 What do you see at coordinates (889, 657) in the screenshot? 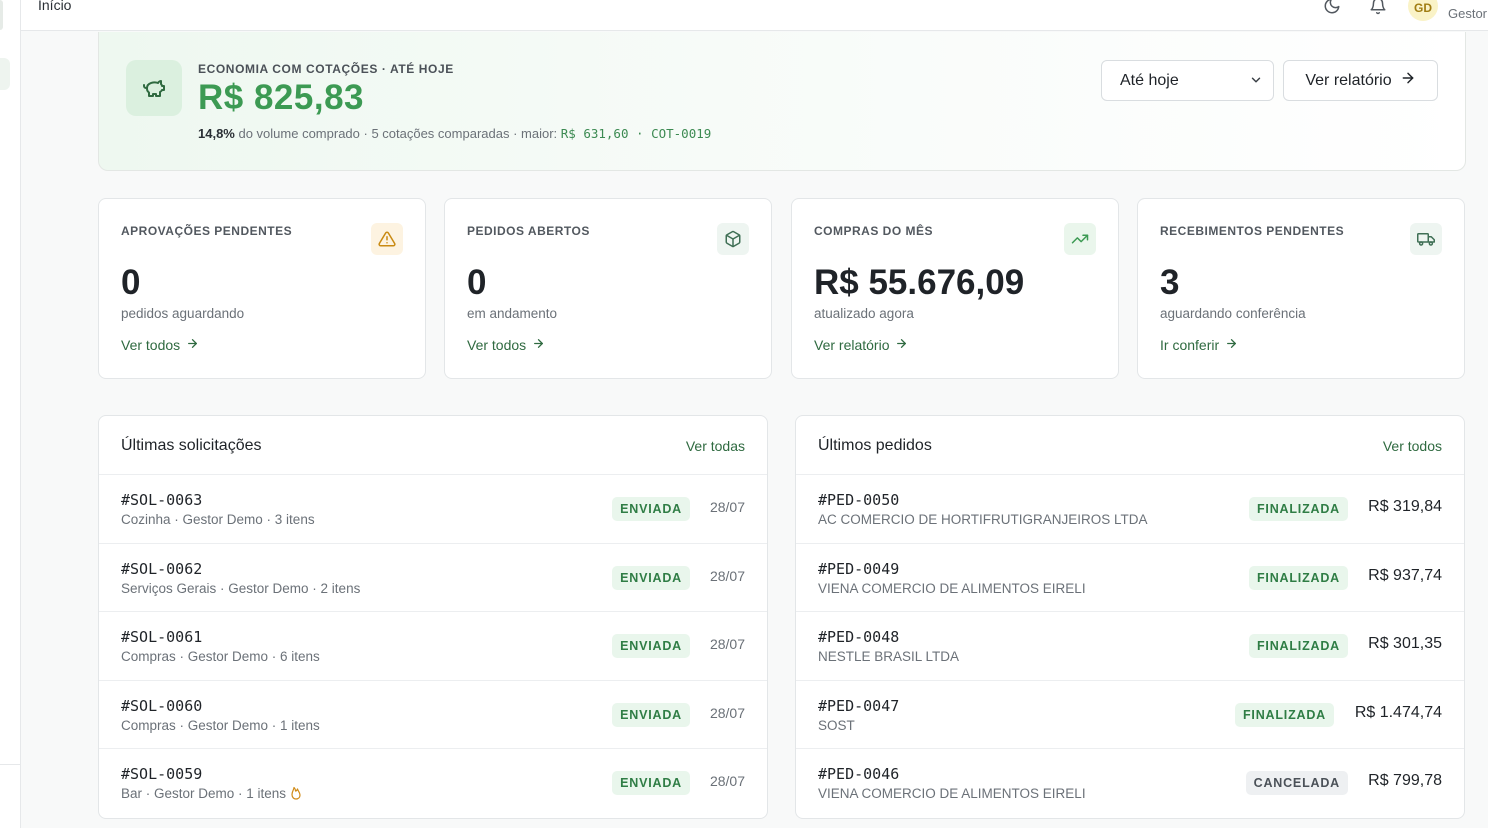
I see `supplier-name: NESTLE BRASIL LTDA` at bounding box center [889, 657].